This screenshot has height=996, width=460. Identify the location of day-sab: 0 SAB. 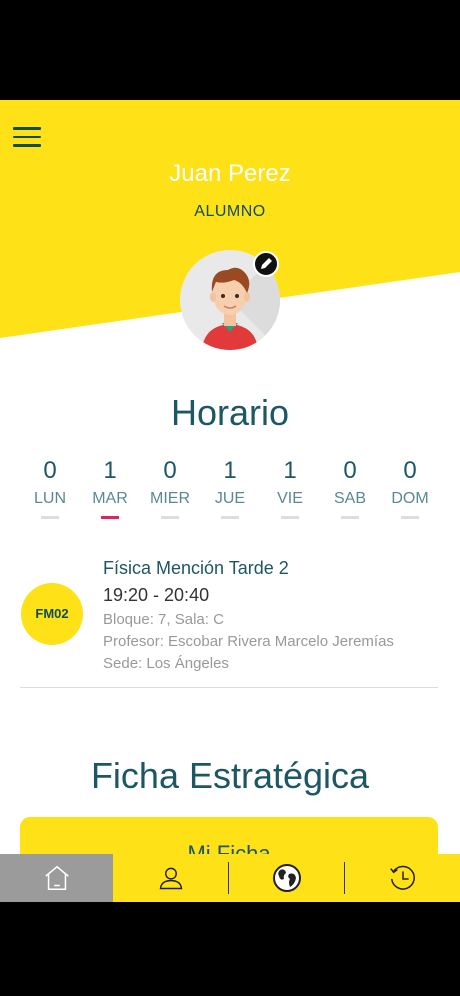
(350, 487).